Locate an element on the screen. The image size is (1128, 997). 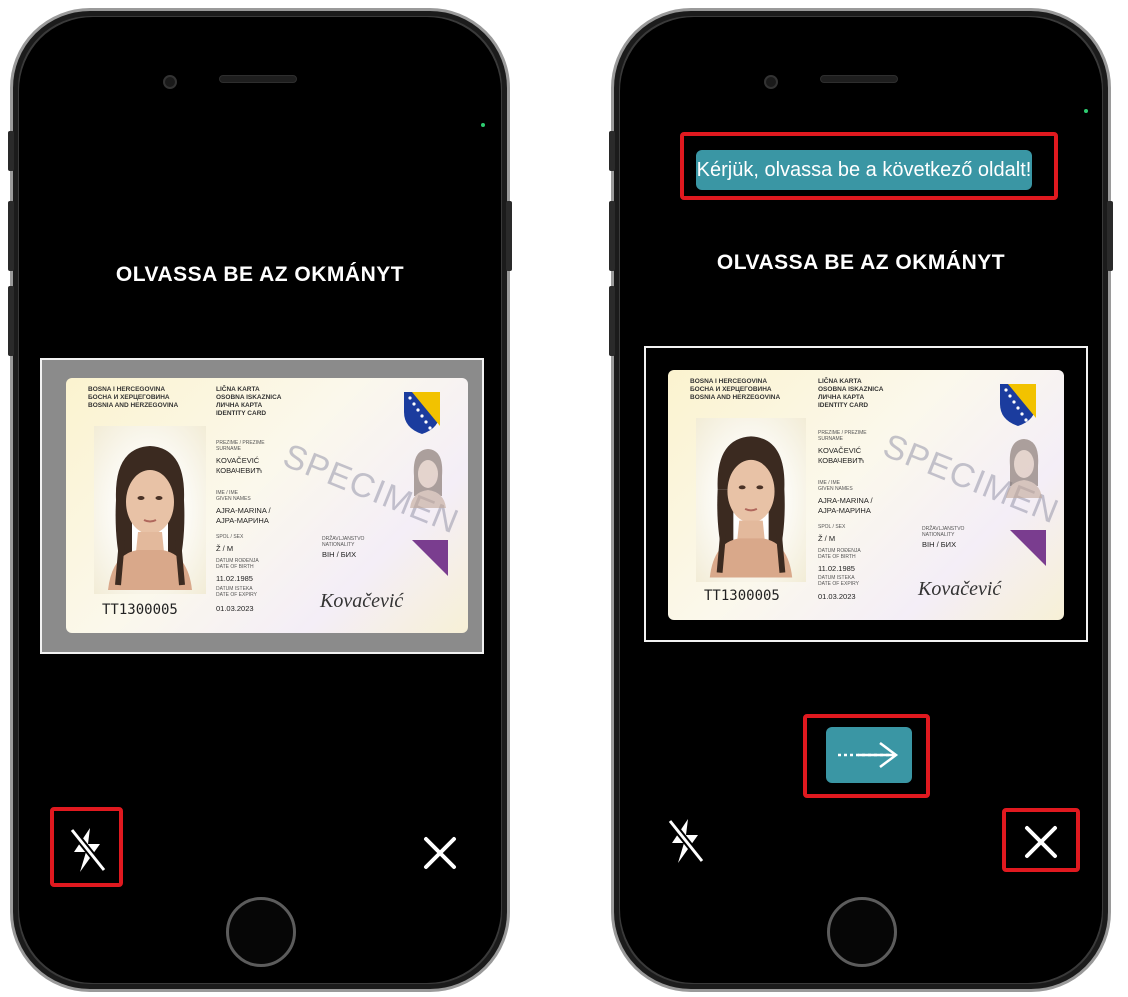
flash-off-icon is located at coordinates (686, 841).